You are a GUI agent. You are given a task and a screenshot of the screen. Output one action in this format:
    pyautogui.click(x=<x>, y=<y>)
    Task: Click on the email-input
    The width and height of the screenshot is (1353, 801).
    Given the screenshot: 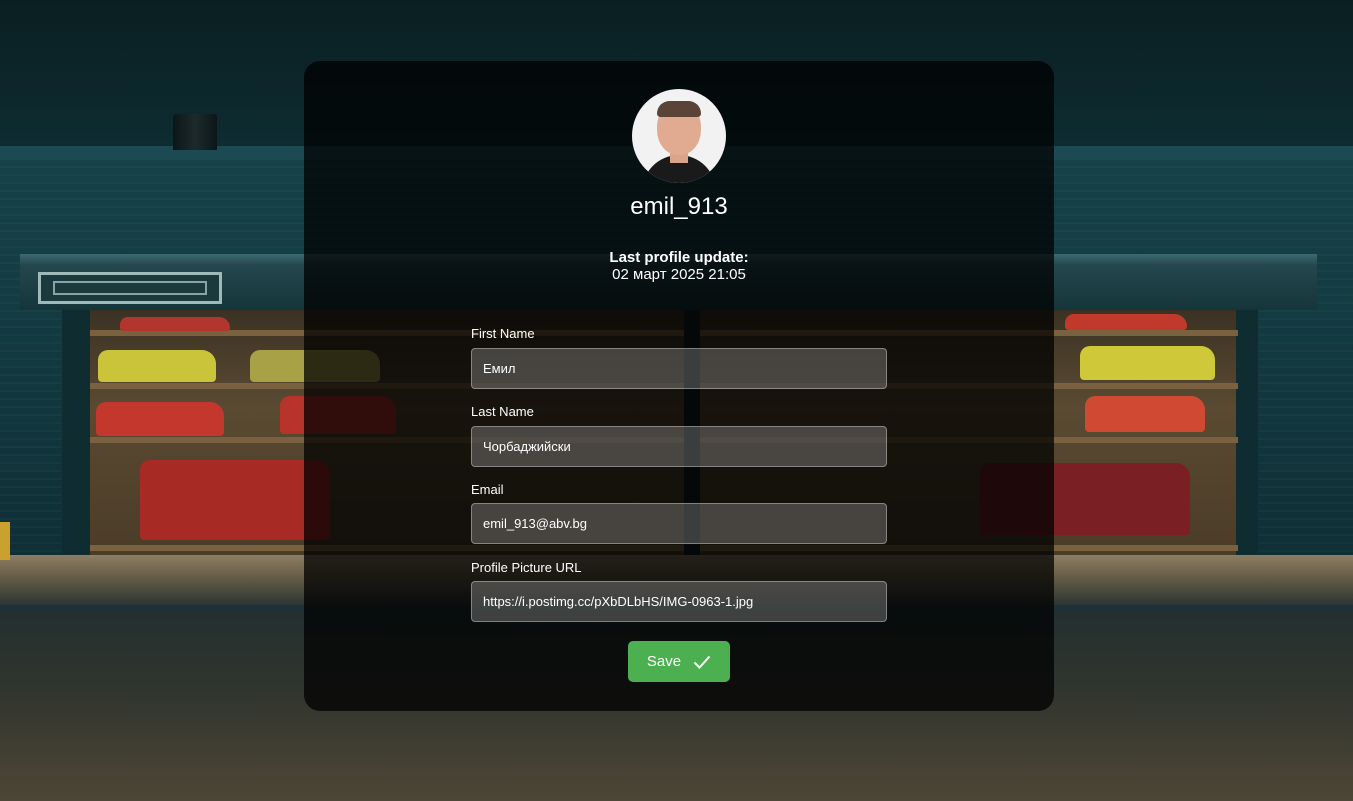 What is the action you would take?
    pyautogui.click(x=679, y=523)
    